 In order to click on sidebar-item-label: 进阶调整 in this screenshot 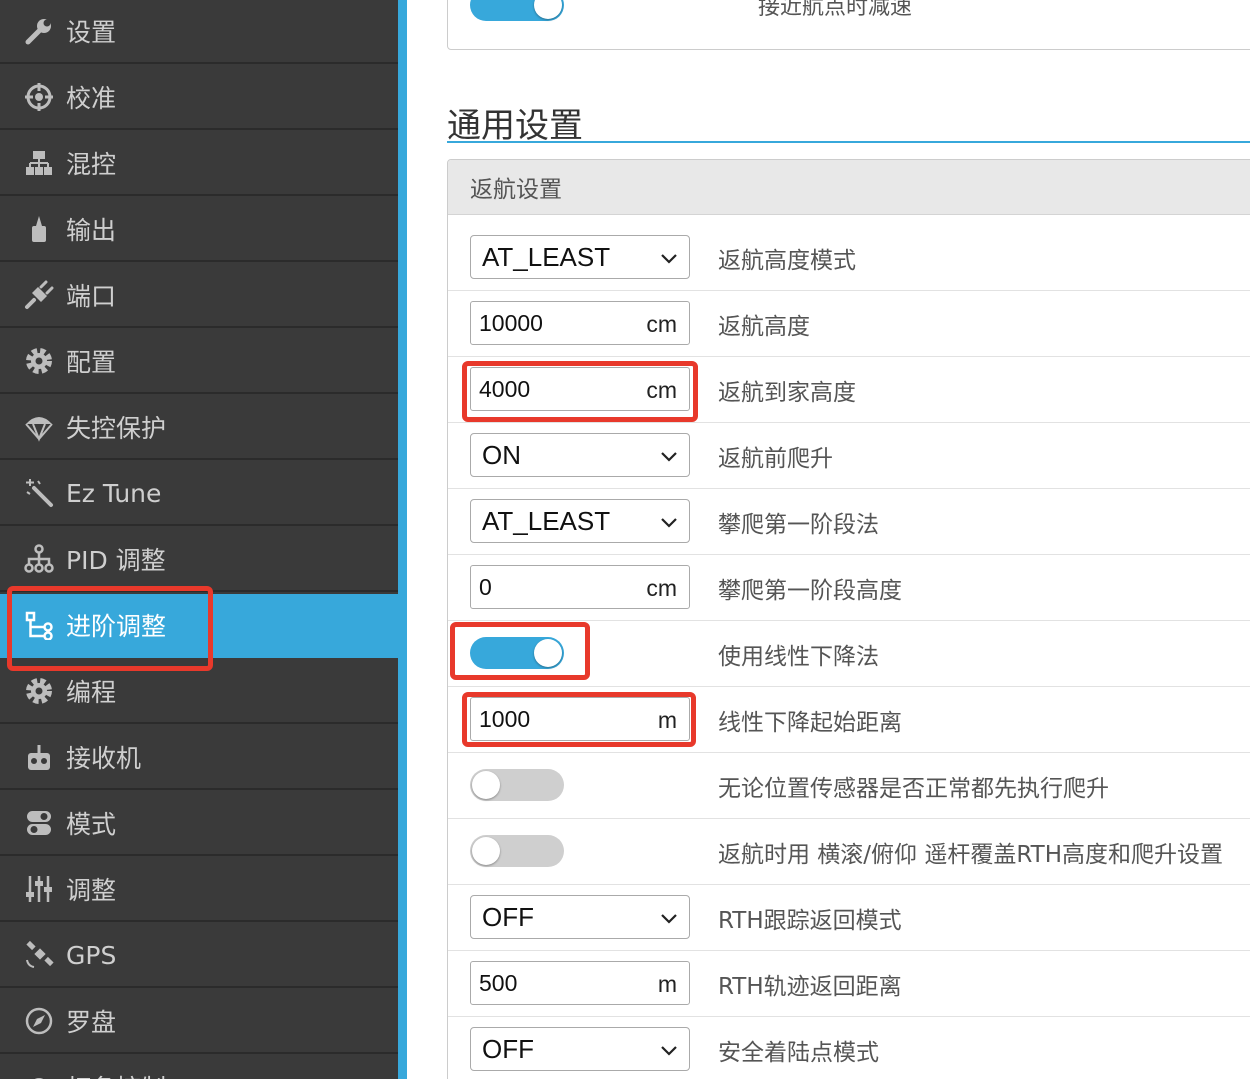, I will do `click(116, 626)`.